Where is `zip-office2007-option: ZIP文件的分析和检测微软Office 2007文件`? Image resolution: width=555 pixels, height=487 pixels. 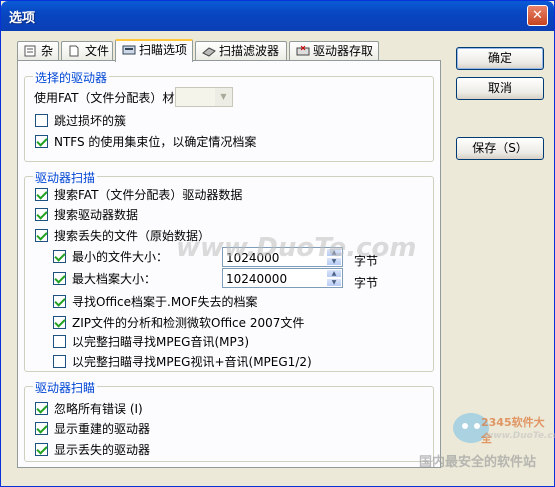
zip-office2007-option: ZIP文件的分析和检测微软Office 2007文件 is located at coordinates (178, 323).